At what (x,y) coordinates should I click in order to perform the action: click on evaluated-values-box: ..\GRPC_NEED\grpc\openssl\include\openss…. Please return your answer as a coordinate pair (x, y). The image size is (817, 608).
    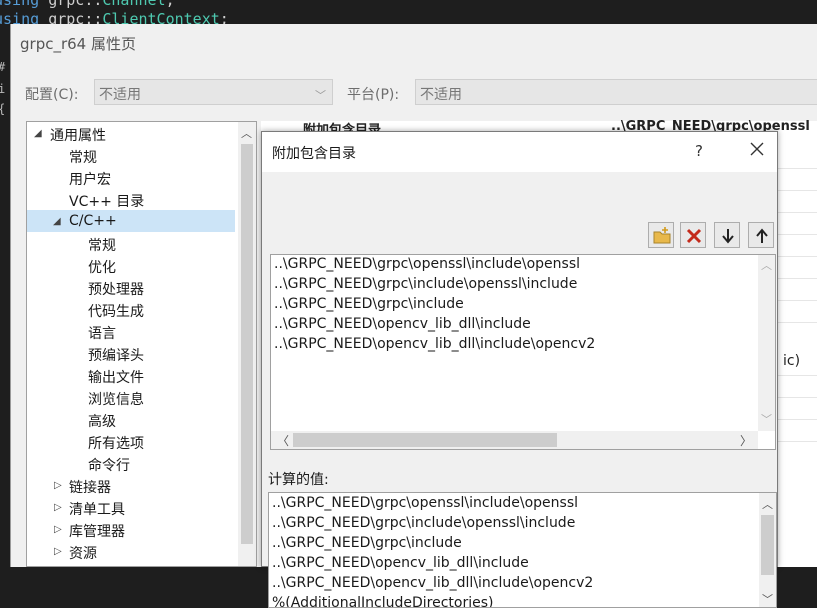
    Looking at the image, I should click on (522, 550).